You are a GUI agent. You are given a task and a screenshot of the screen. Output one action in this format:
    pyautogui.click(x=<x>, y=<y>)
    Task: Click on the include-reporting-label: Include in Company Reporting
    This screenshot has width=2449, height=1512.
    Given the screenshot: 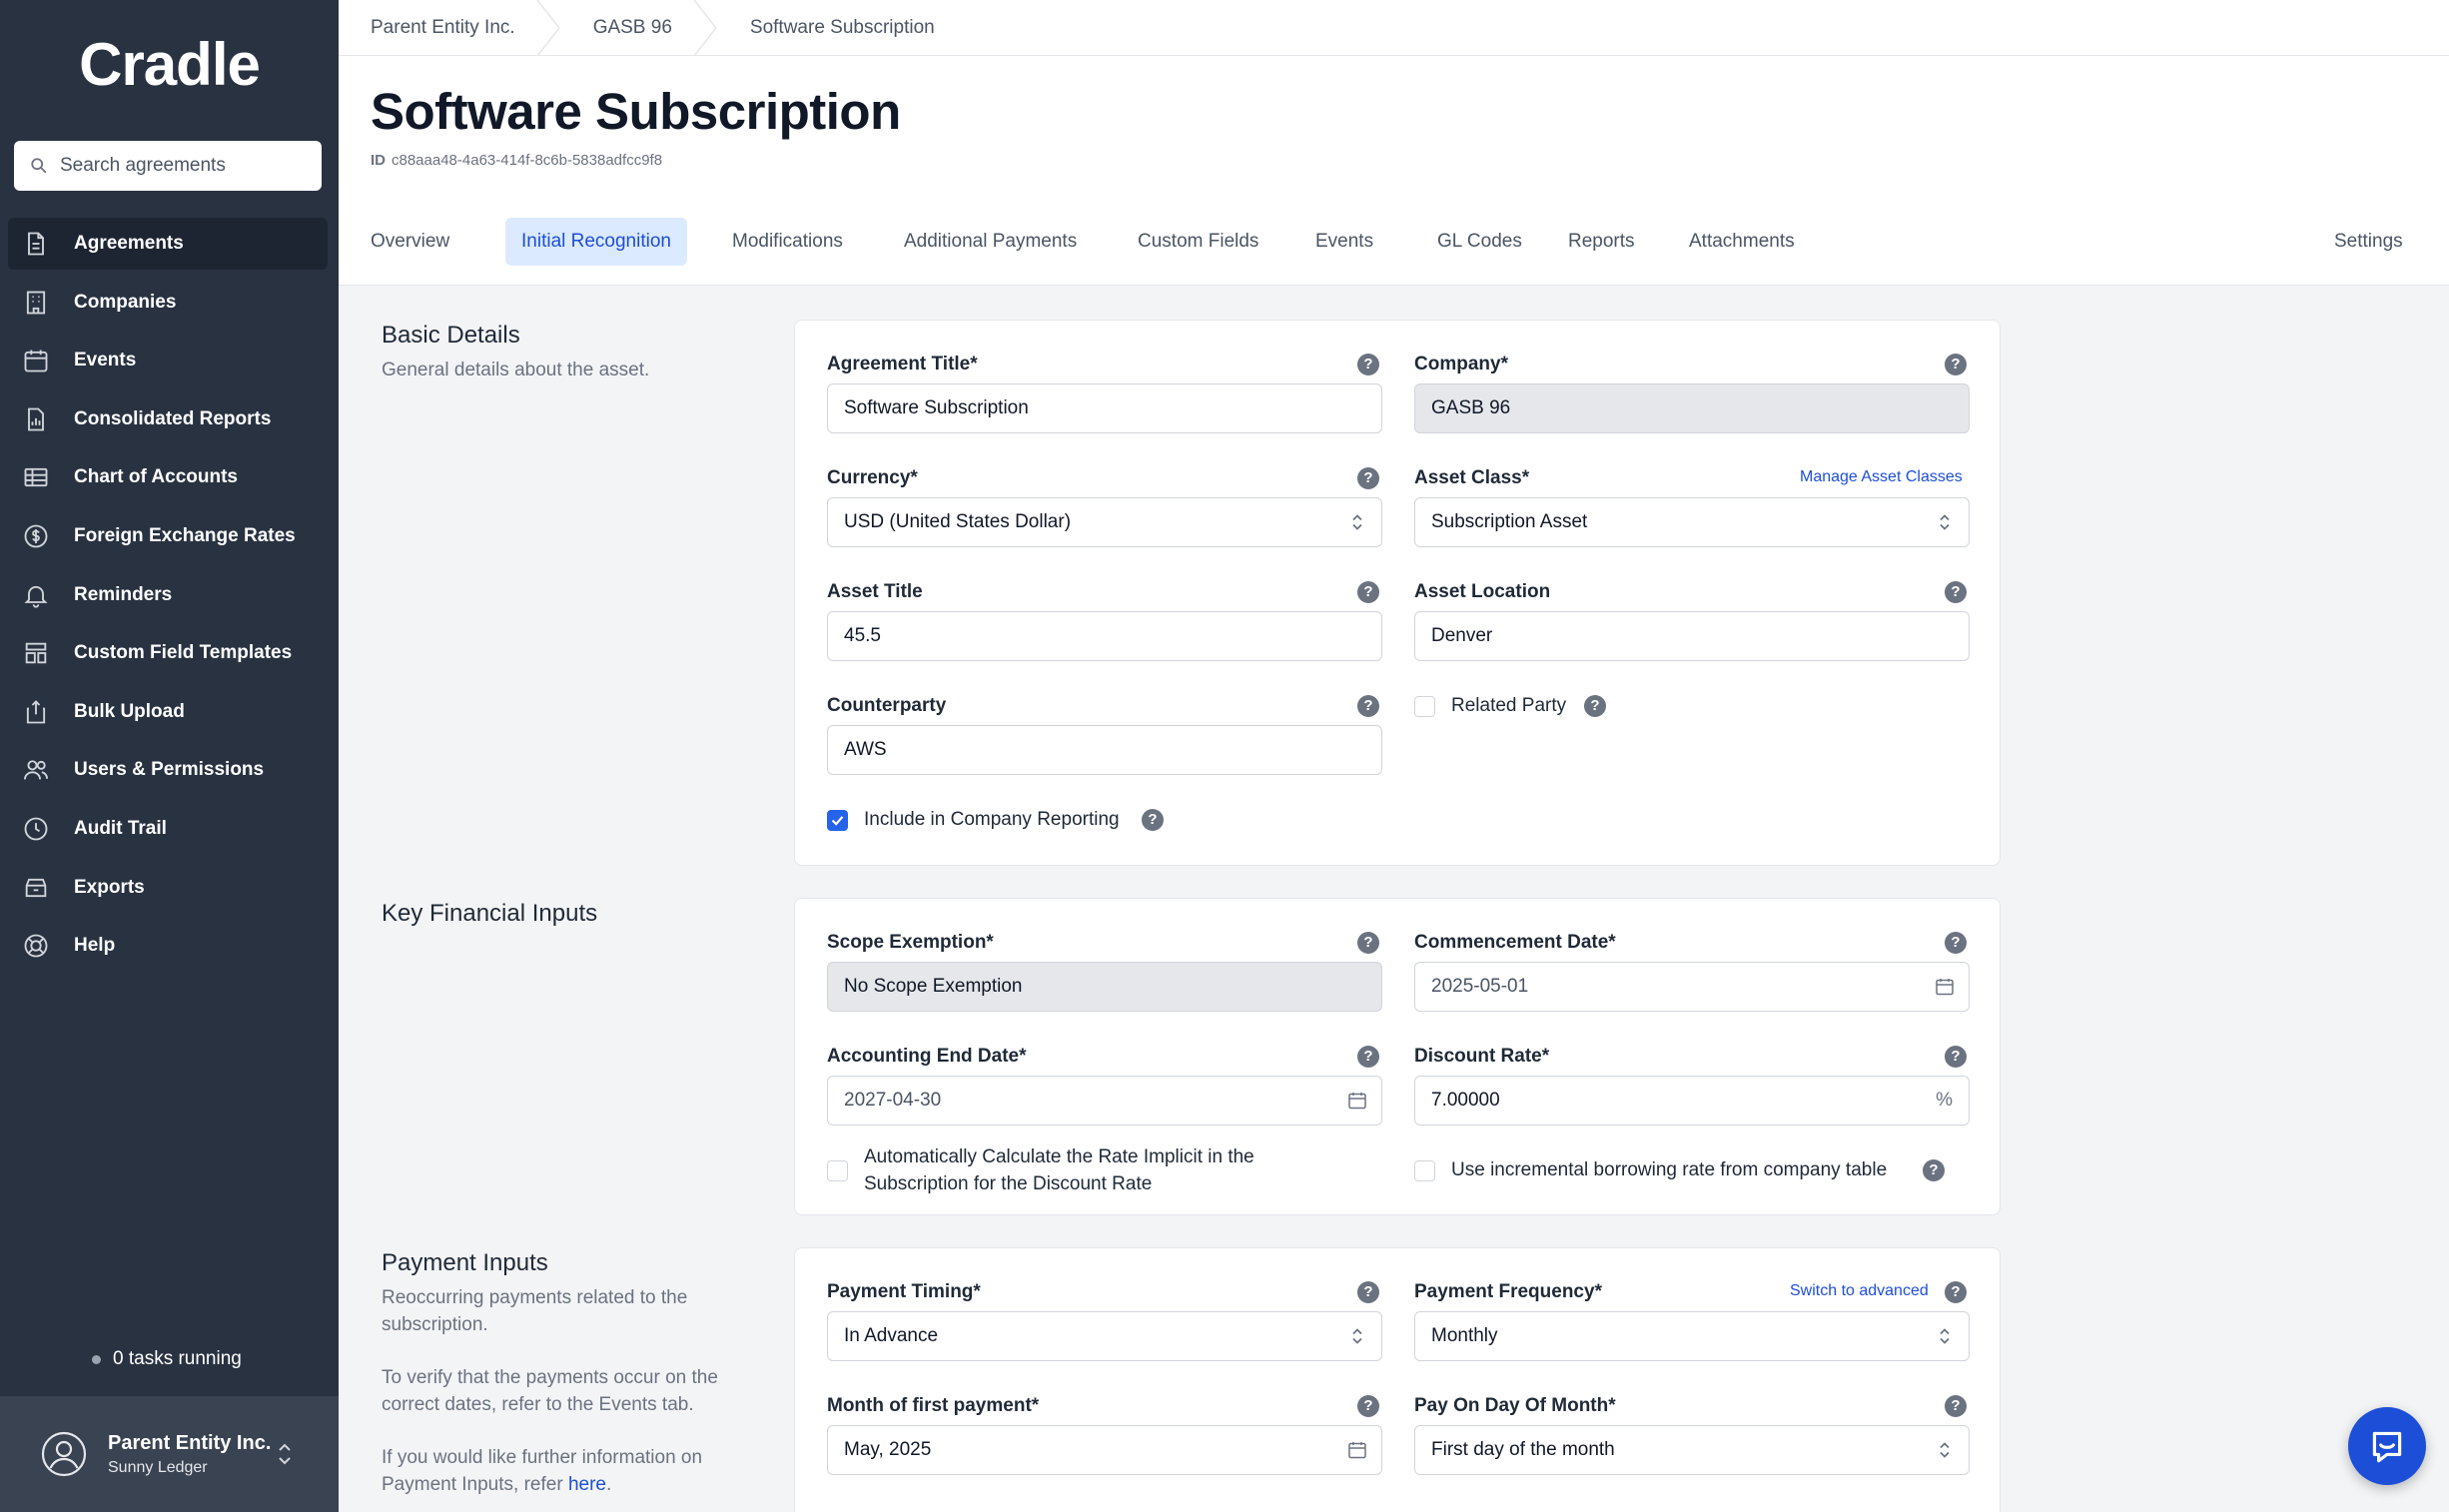 What is the action you would take?
    pyautogui.click(x=992, y=819)
    